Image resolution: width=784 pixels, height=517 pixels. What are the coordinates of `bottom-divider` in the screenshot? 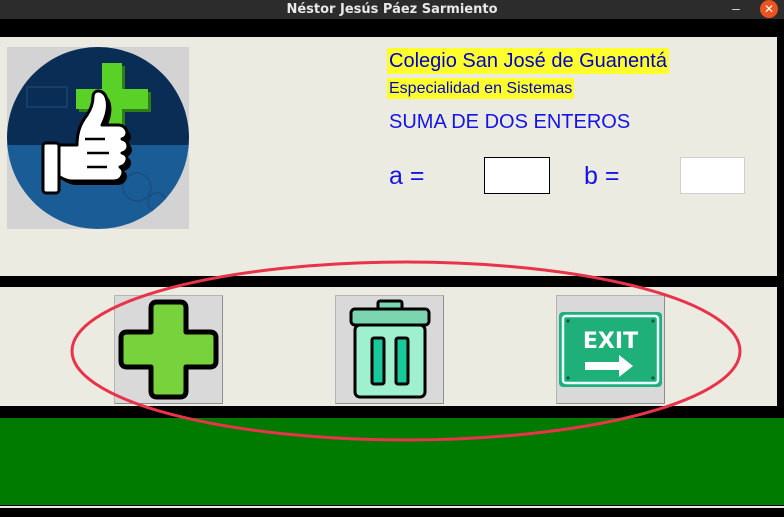 It's located at (392, 507).